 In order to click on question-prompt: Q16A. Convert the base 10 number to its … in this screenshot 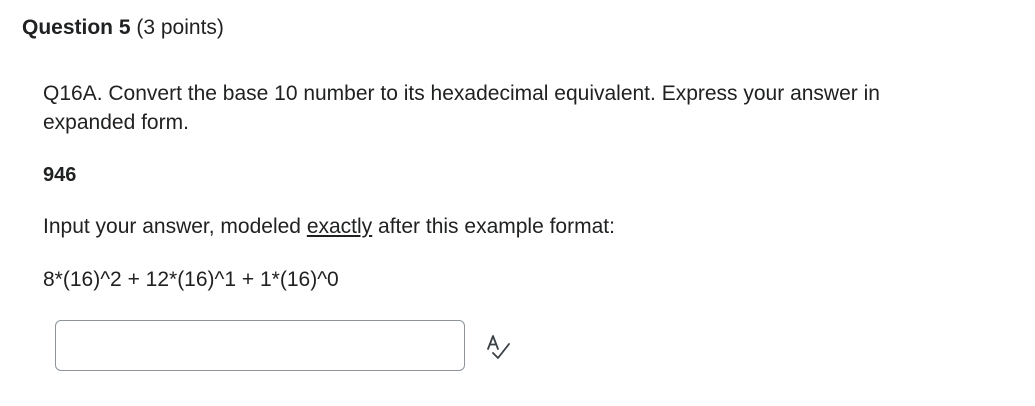, I will do `click(461, 108)`.